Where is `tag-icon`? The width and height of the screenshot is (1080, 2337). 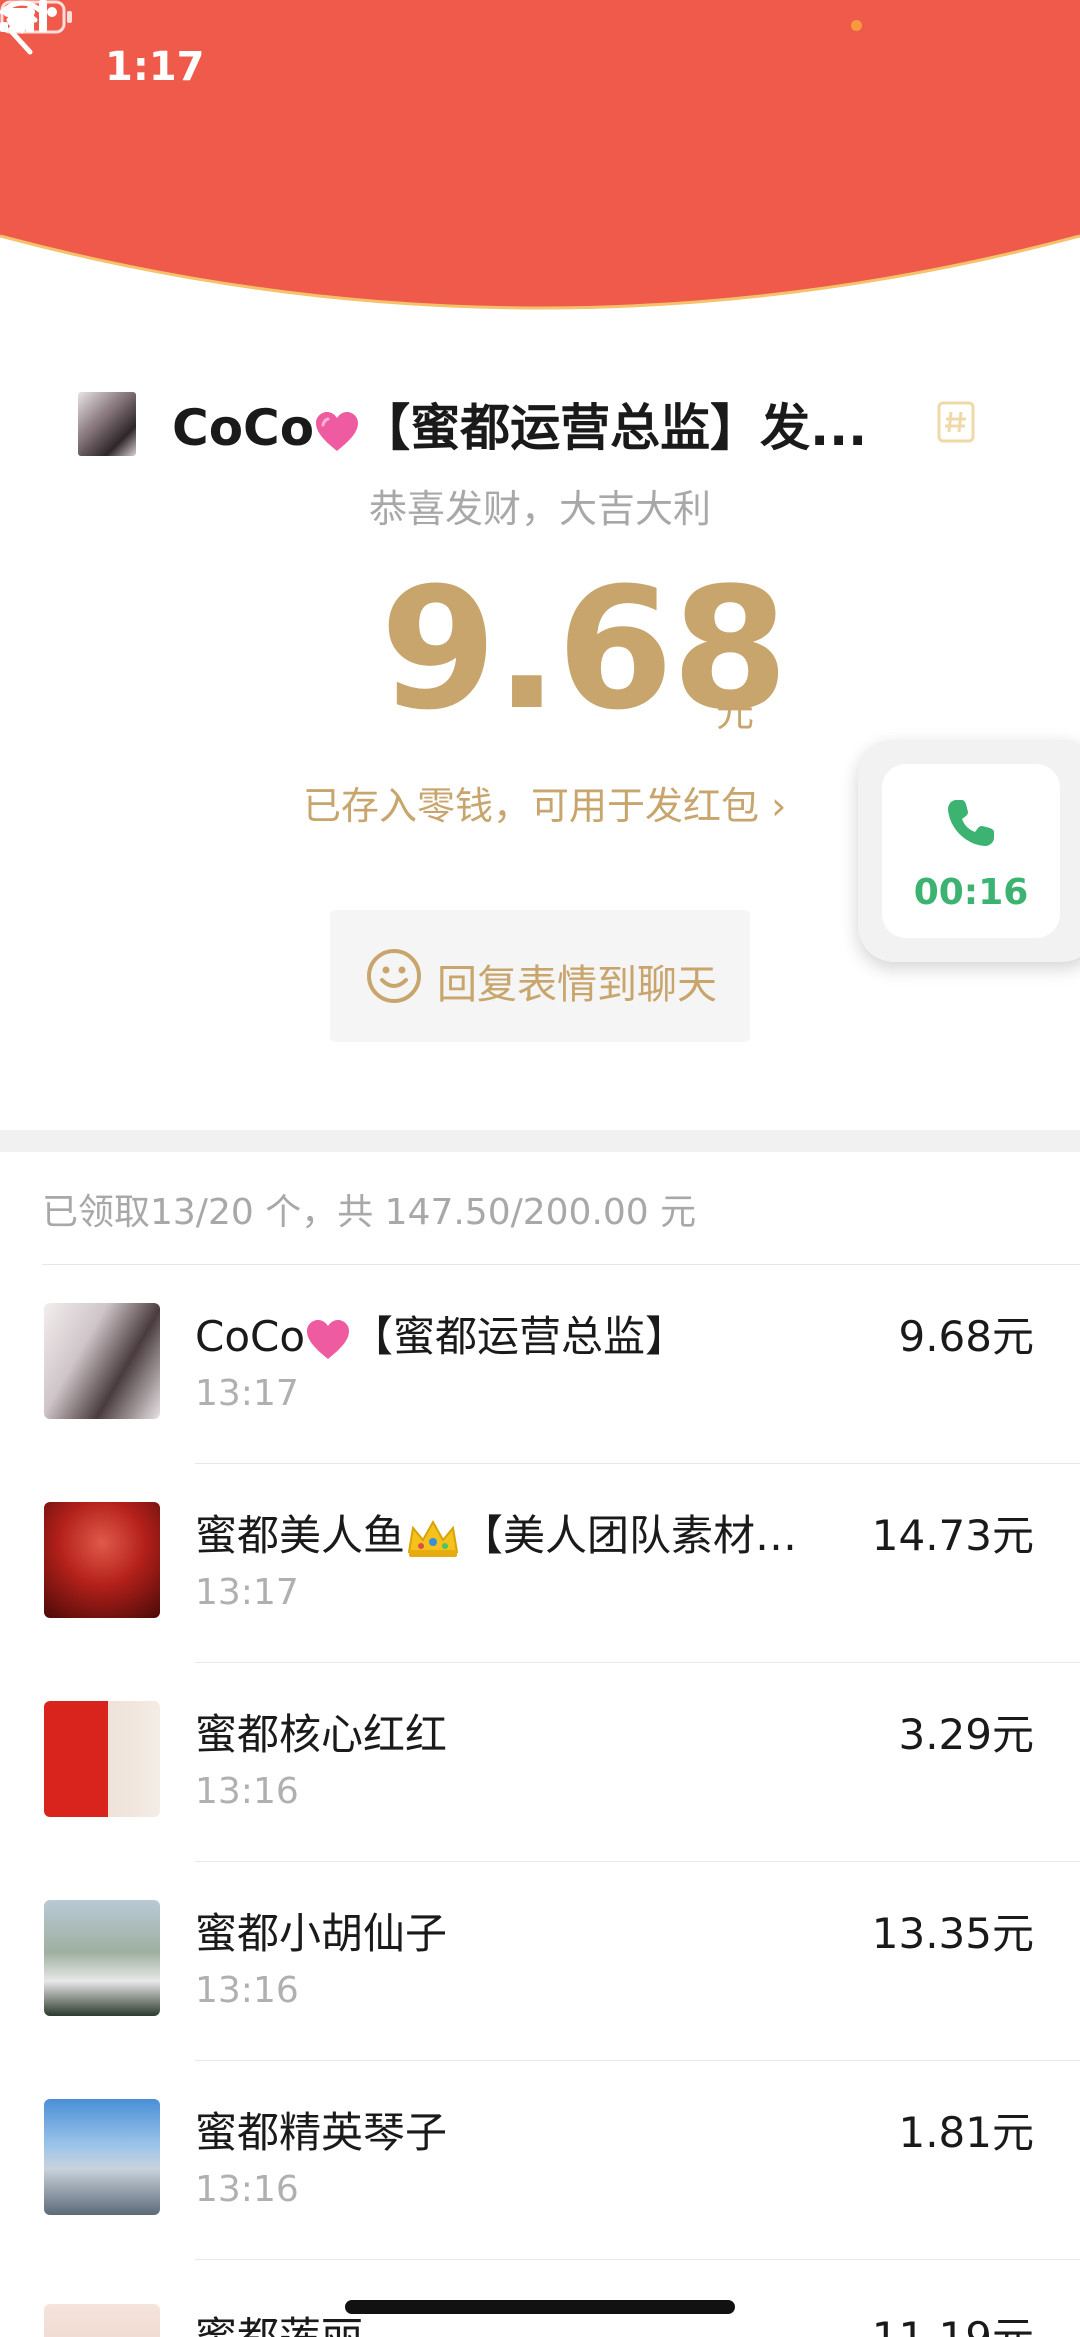
tag-icon is located at coordinates (956, 422).